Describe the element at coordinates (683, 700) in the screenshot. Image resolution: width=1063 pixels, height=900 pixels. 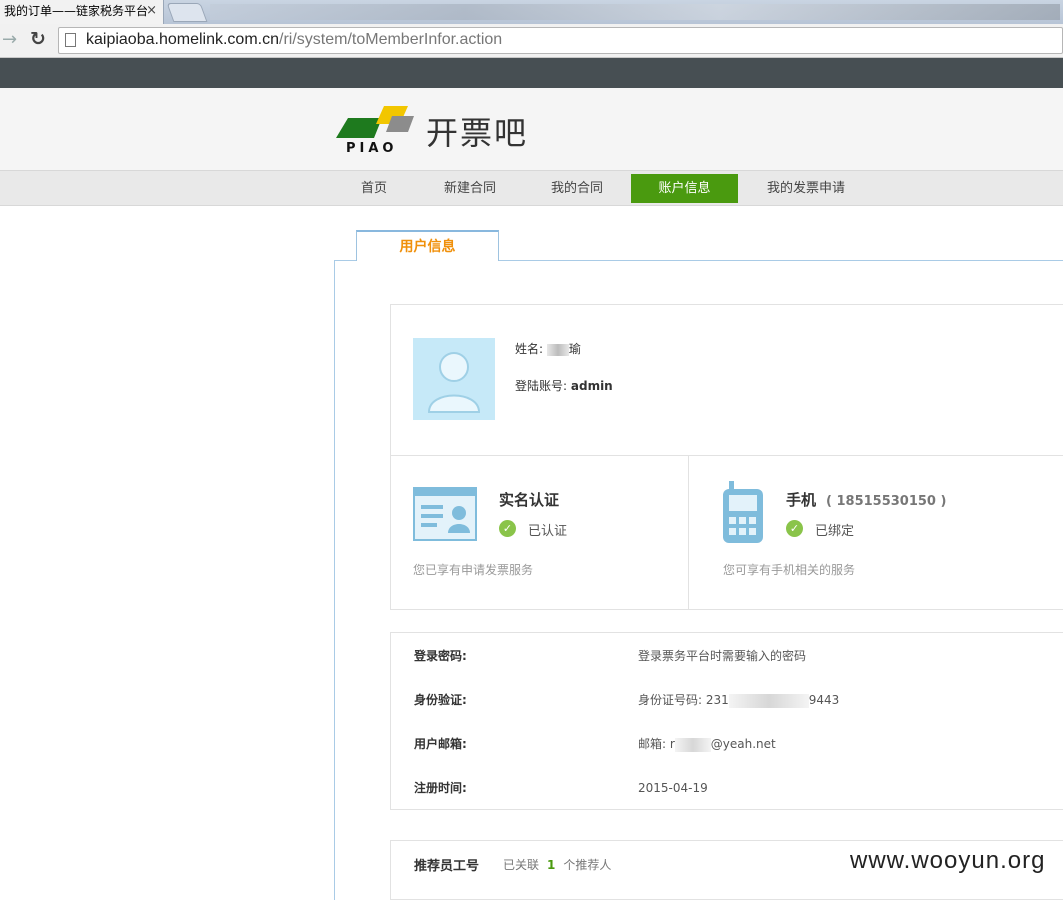
I see `identity-prefix: 身份证号码: 231` at that location.